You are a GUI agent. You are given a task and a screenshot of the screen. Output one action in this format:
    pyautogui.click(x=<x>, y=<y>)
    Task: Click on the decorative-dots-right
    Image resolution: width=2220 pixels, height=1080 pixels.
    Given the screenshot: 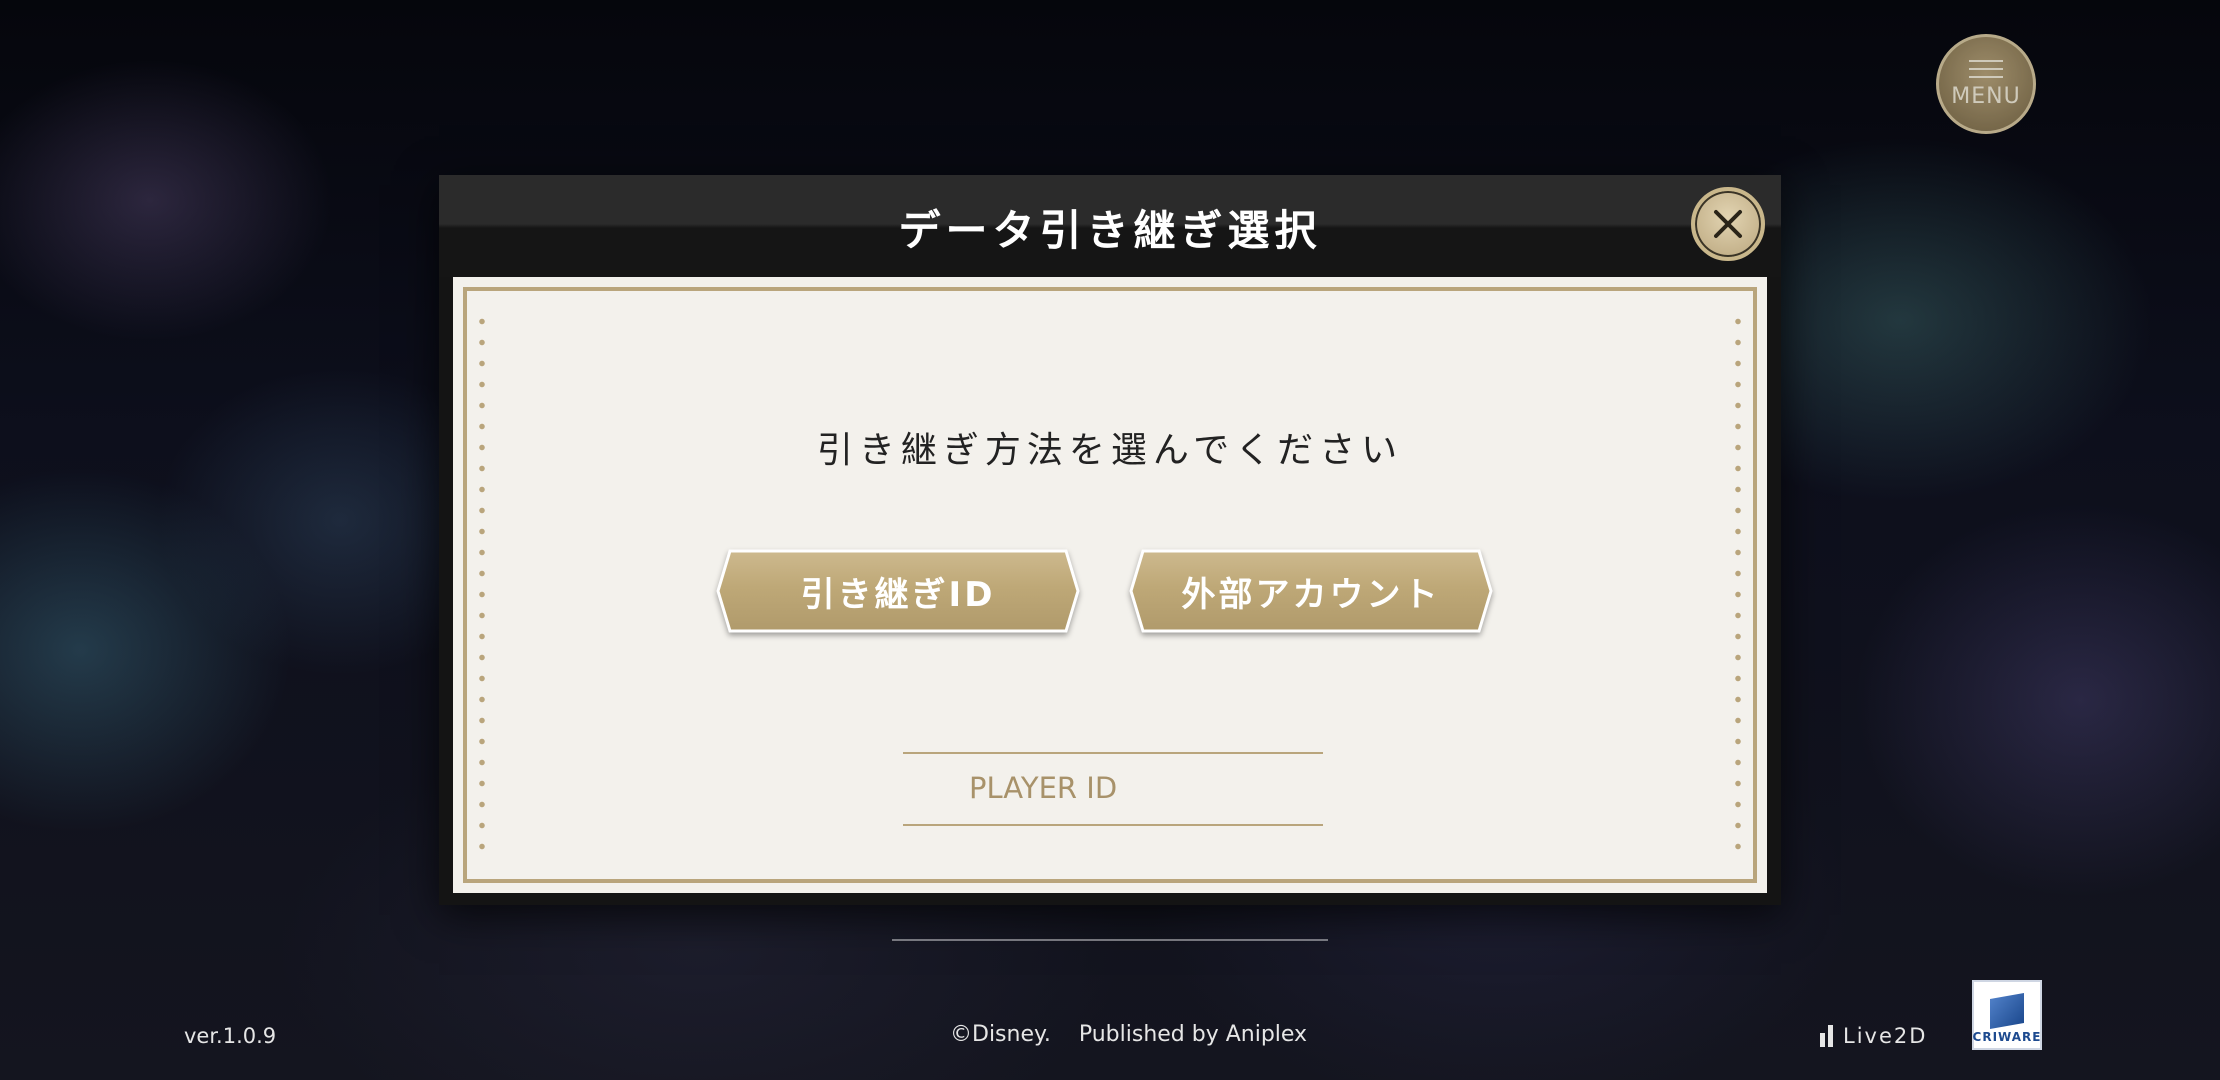 What is the action you would take?
    pyautogui.click(x=1738, y=585)
    